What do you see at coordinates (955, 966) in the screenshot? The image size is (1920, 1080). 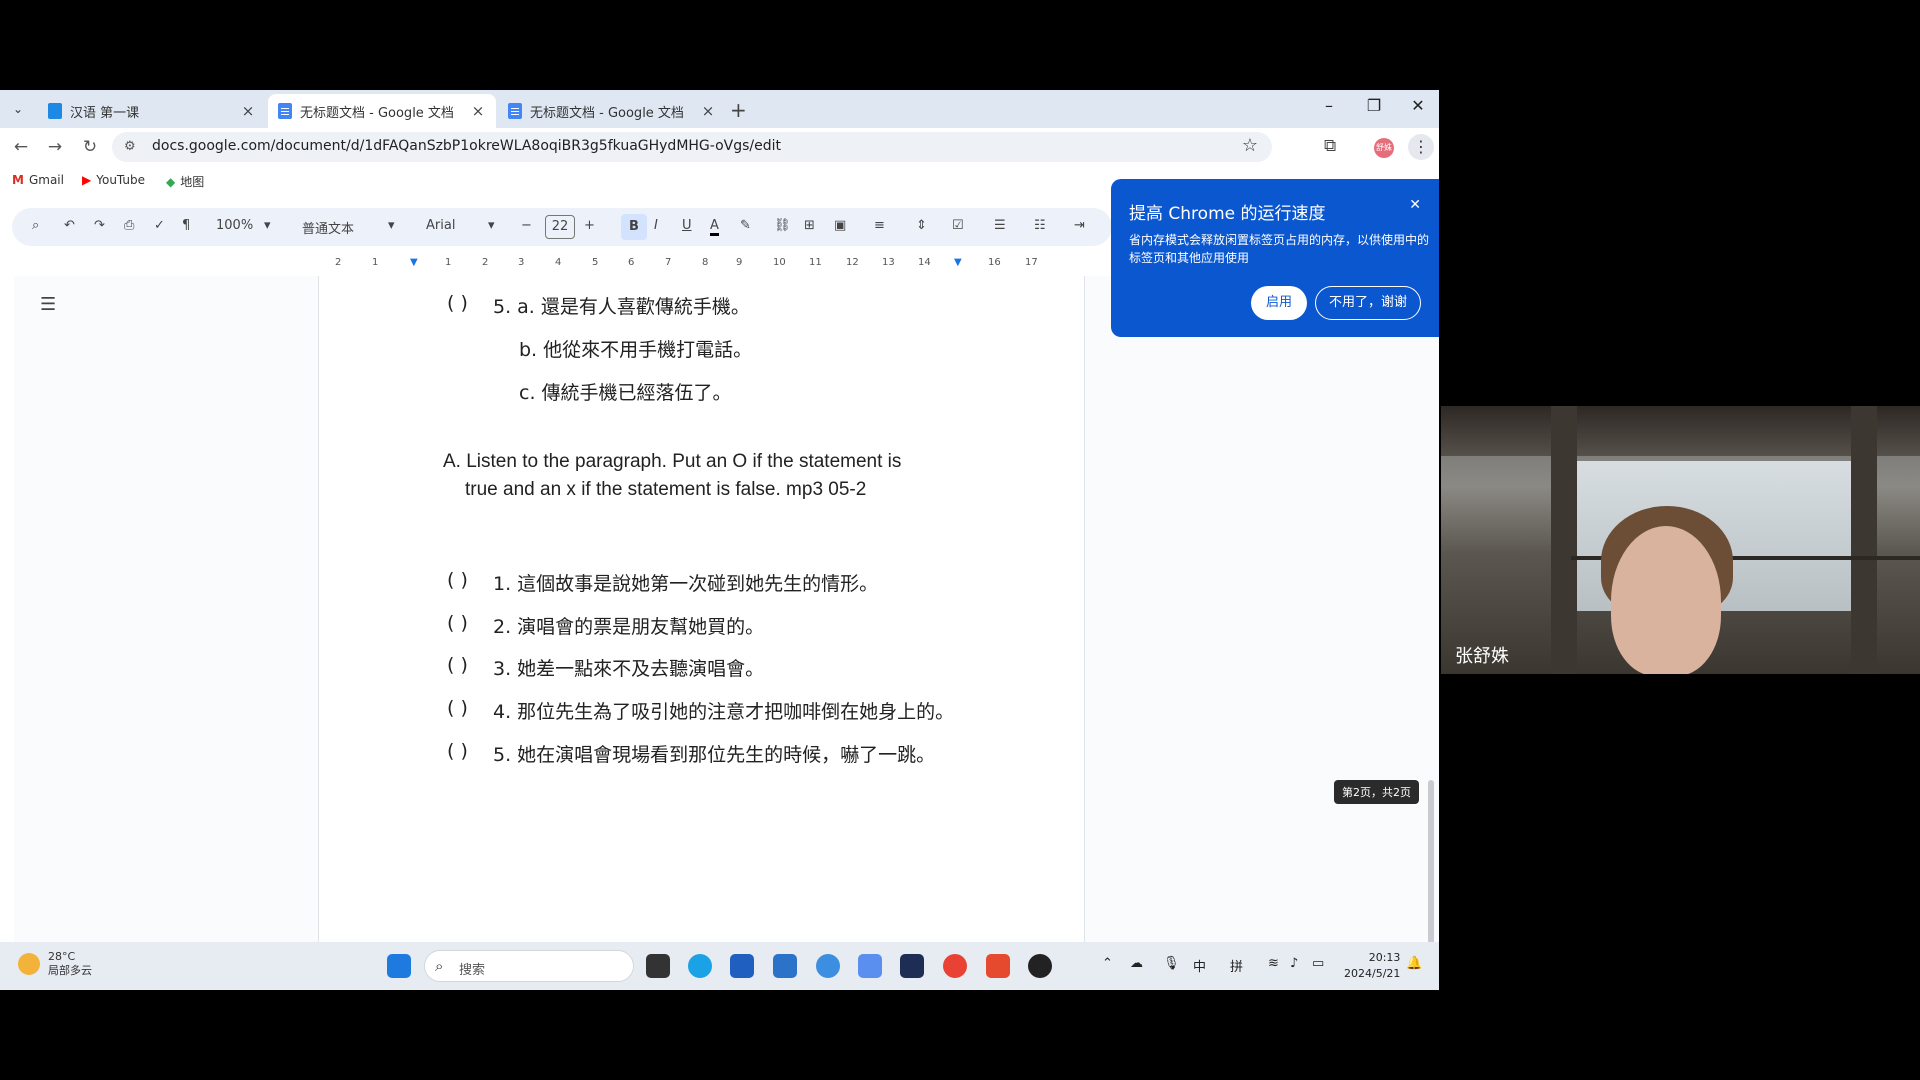 I see `chrome-icon` at bounding box center [955, 966].